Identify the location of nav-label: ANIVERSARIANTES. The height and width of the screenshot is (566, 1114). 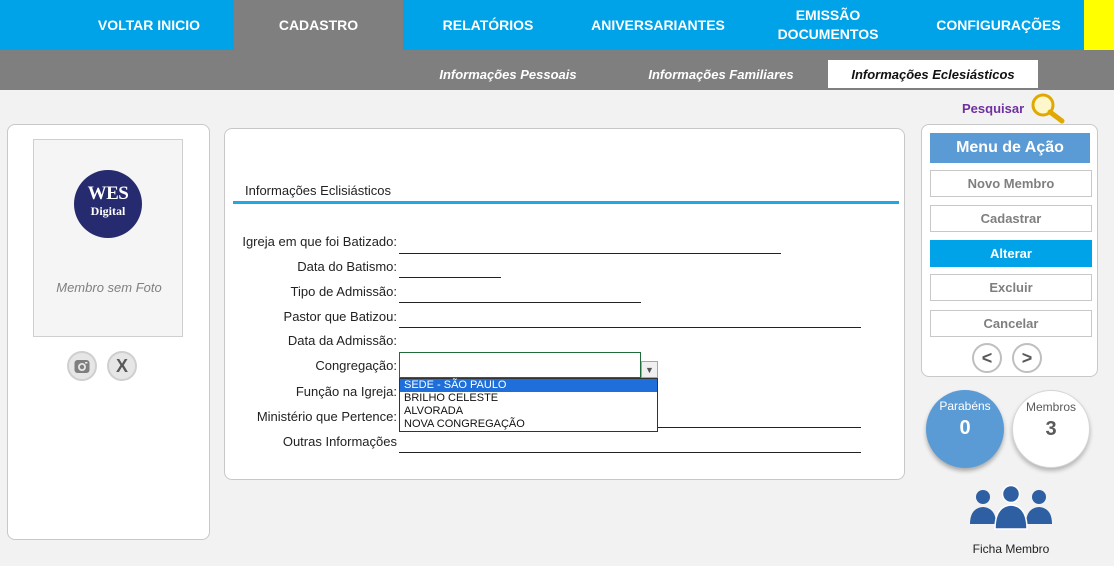
(658, 24).